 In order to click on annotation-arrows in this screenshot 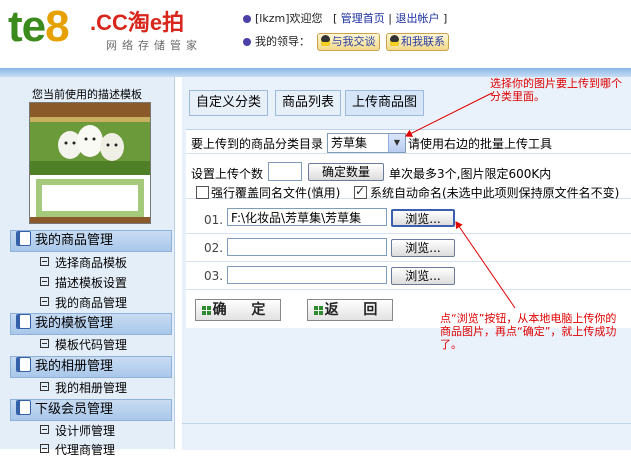, I will do `click(460, 200)`.